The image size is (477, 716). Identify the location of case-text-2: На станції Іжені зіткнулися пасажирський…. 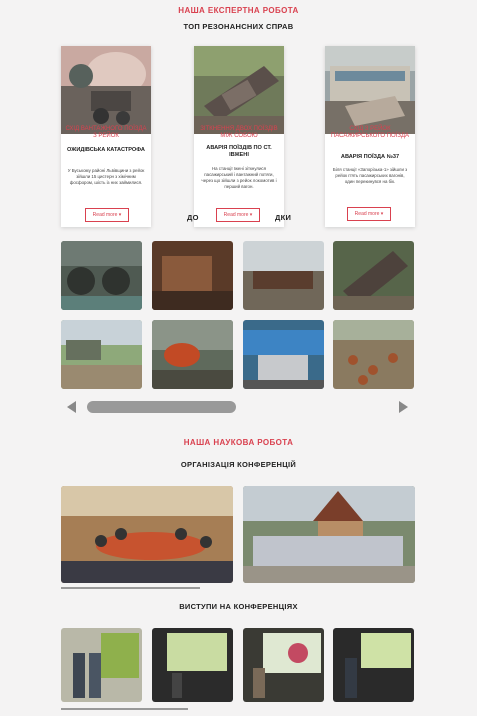
(239, 177).